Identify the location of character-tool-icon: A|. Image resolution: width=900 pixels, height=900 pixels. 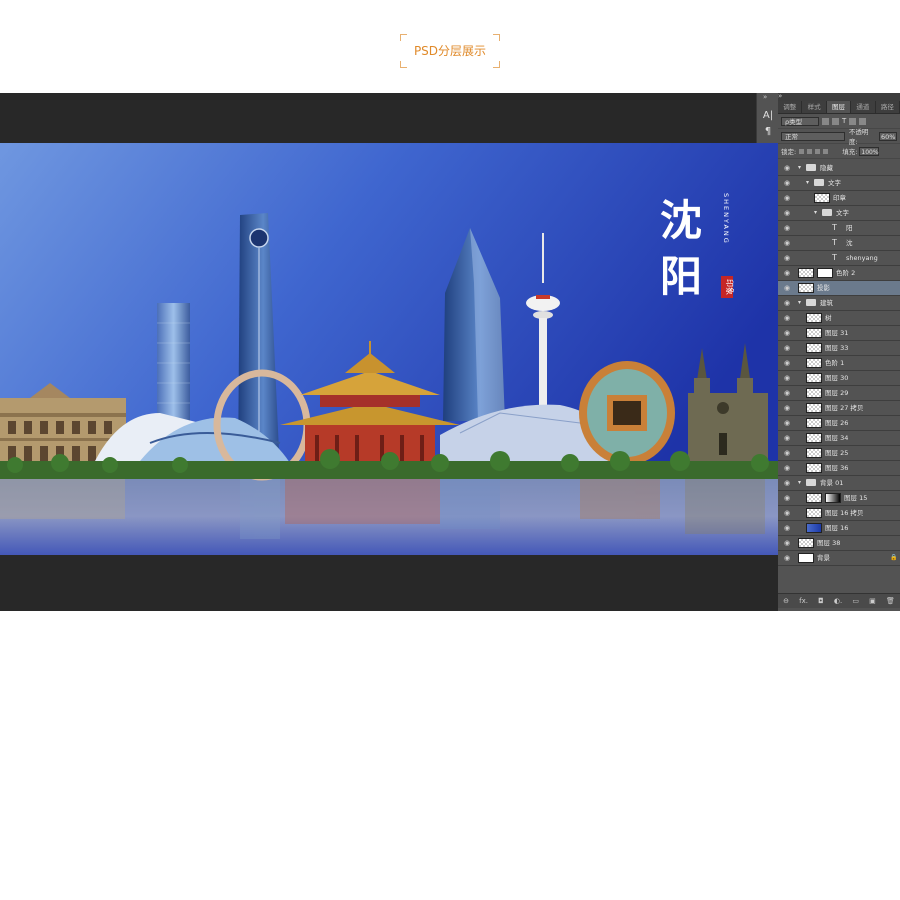
(768, 116).